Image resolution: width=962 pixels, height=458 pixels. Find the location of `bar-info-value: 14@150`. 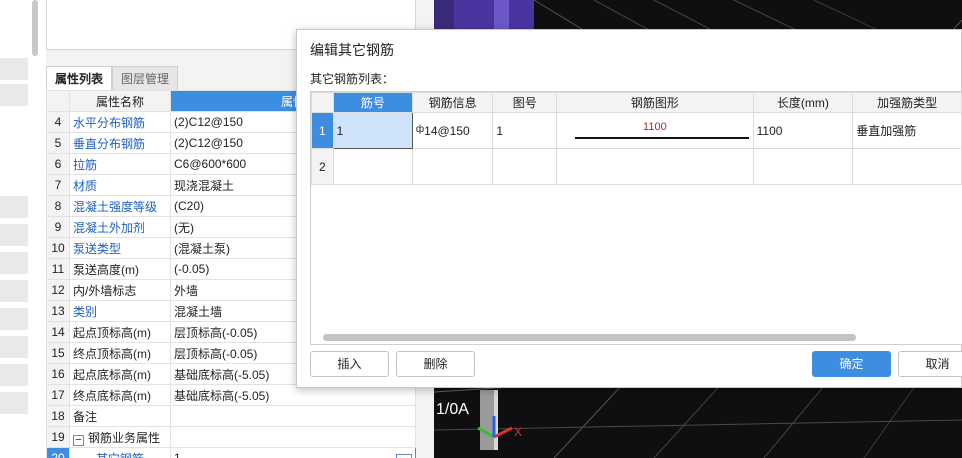

bar-info-value: 14@150 is located at coordinates (447, 130).